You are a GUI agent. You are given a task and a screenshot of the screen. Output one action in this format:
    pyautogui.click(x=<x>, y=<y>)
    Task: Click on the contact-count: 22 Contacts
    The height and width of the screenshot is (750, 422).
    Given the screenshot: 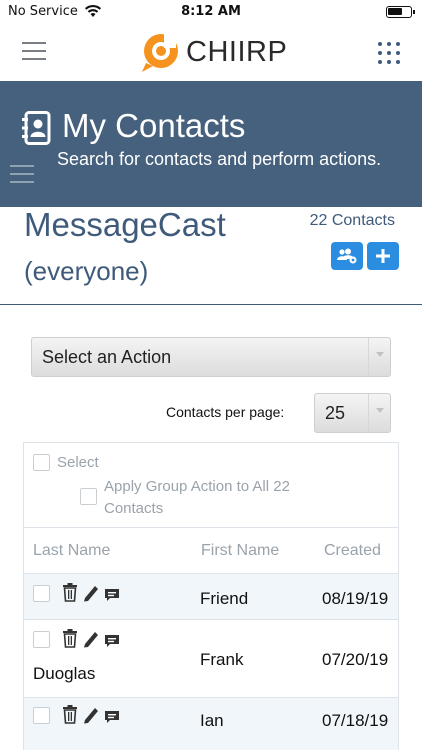 What is the action you would take?
    pyautogui.click(x=352, y=220)
    